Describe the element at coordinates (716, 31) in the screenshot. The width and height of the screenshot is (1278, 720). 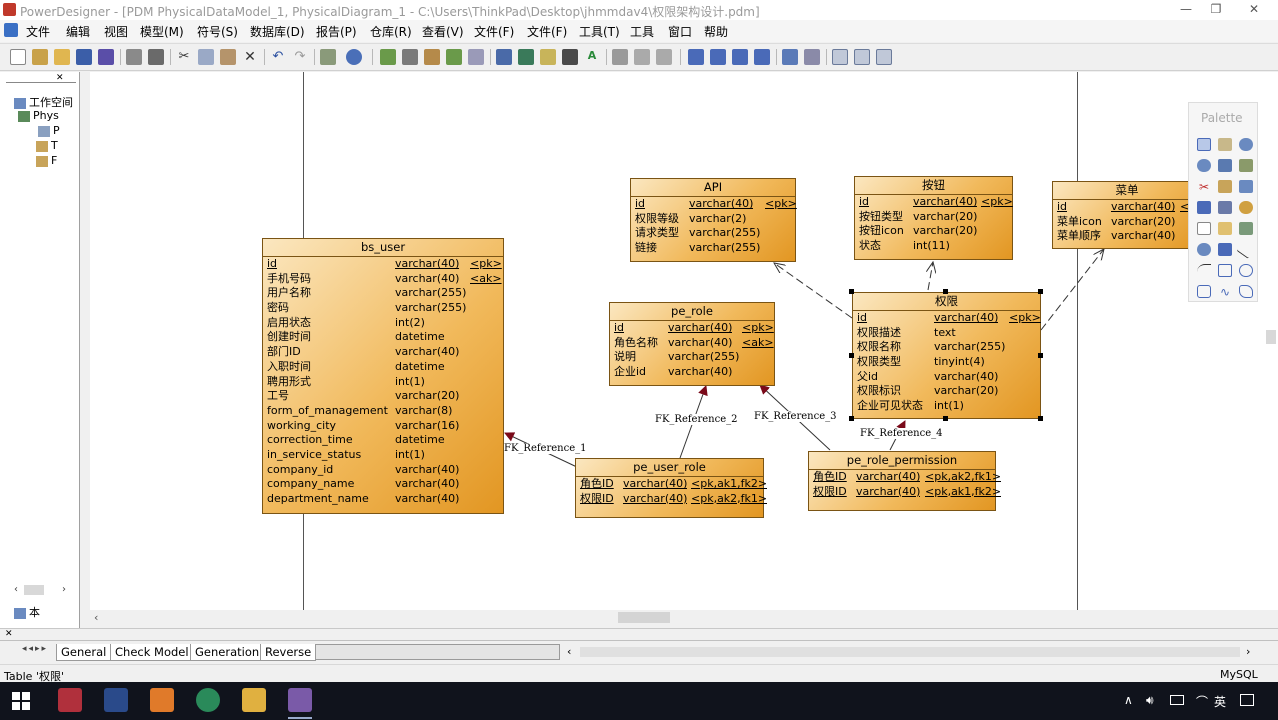
I see `menu-help: 帮助` at that location.